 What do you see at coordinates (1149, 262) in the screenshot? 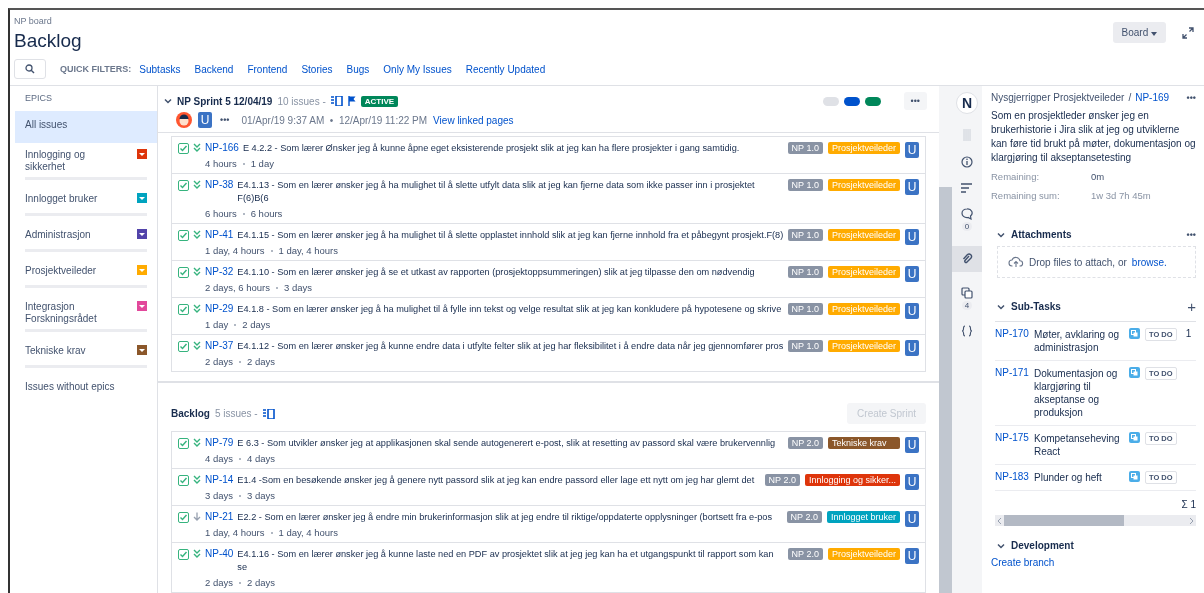
I see `browse-link: browse.` at bounding box center [1149, 262].